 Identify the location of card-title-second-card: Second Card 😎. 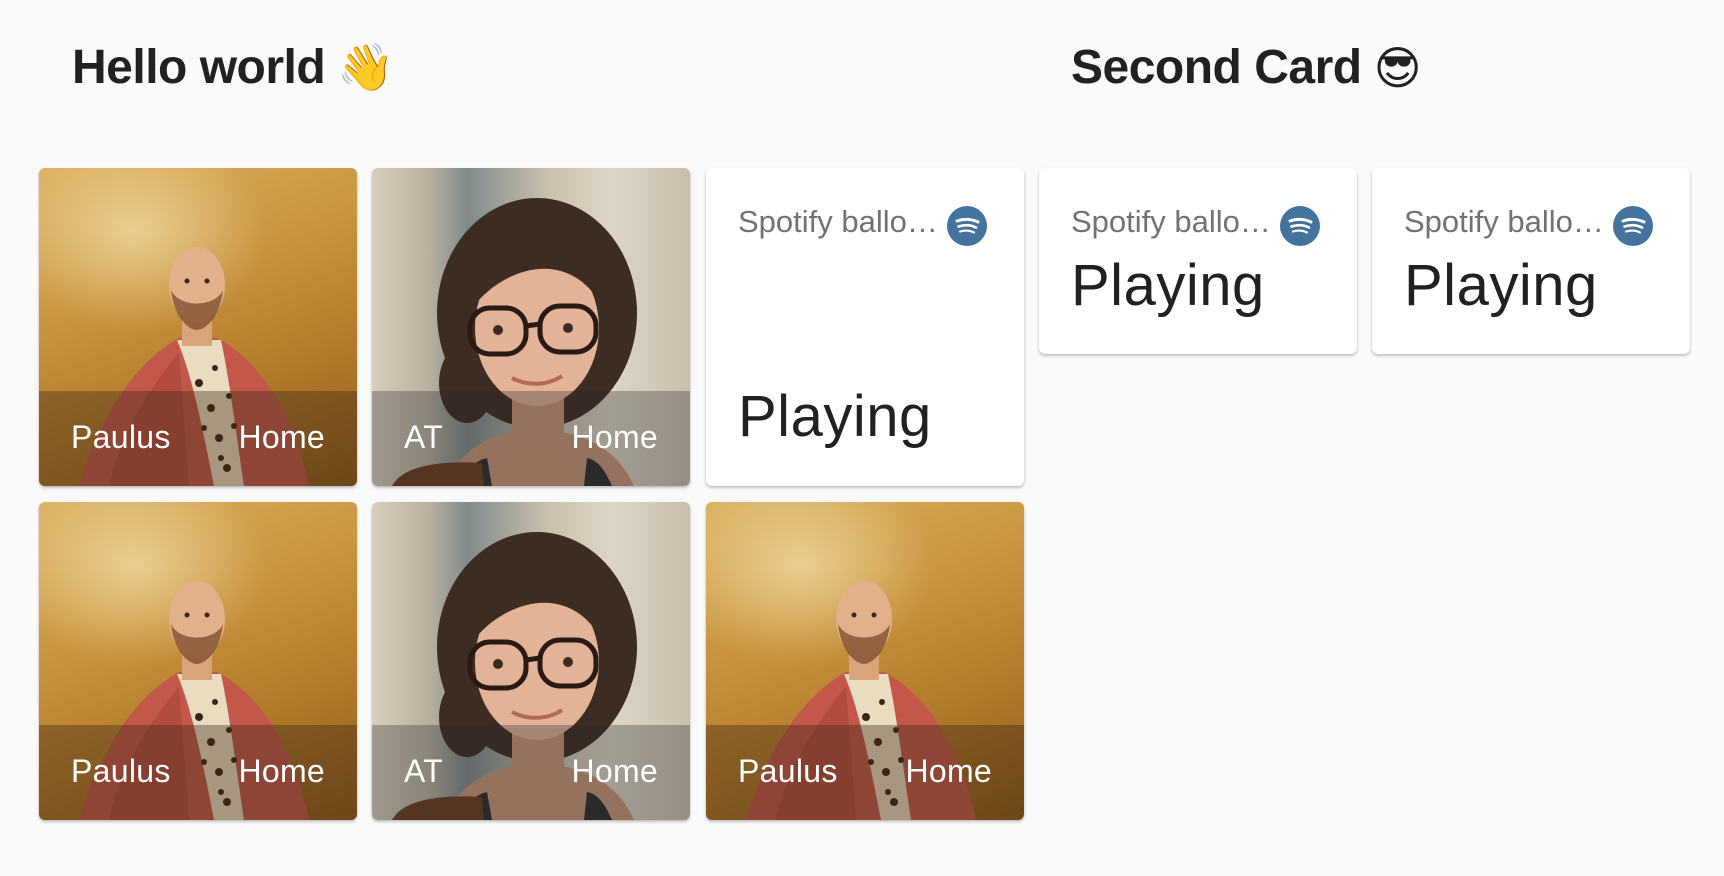
(1246, 67).